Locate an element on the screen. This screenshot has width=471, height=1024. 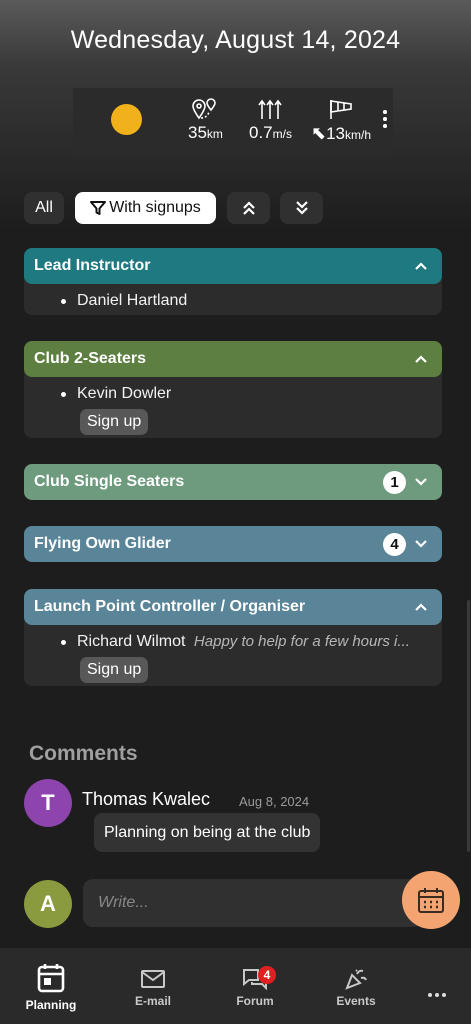
weather-card: 35km 0.7m/s ⬉13km/h is located at coordinates (233, 121).